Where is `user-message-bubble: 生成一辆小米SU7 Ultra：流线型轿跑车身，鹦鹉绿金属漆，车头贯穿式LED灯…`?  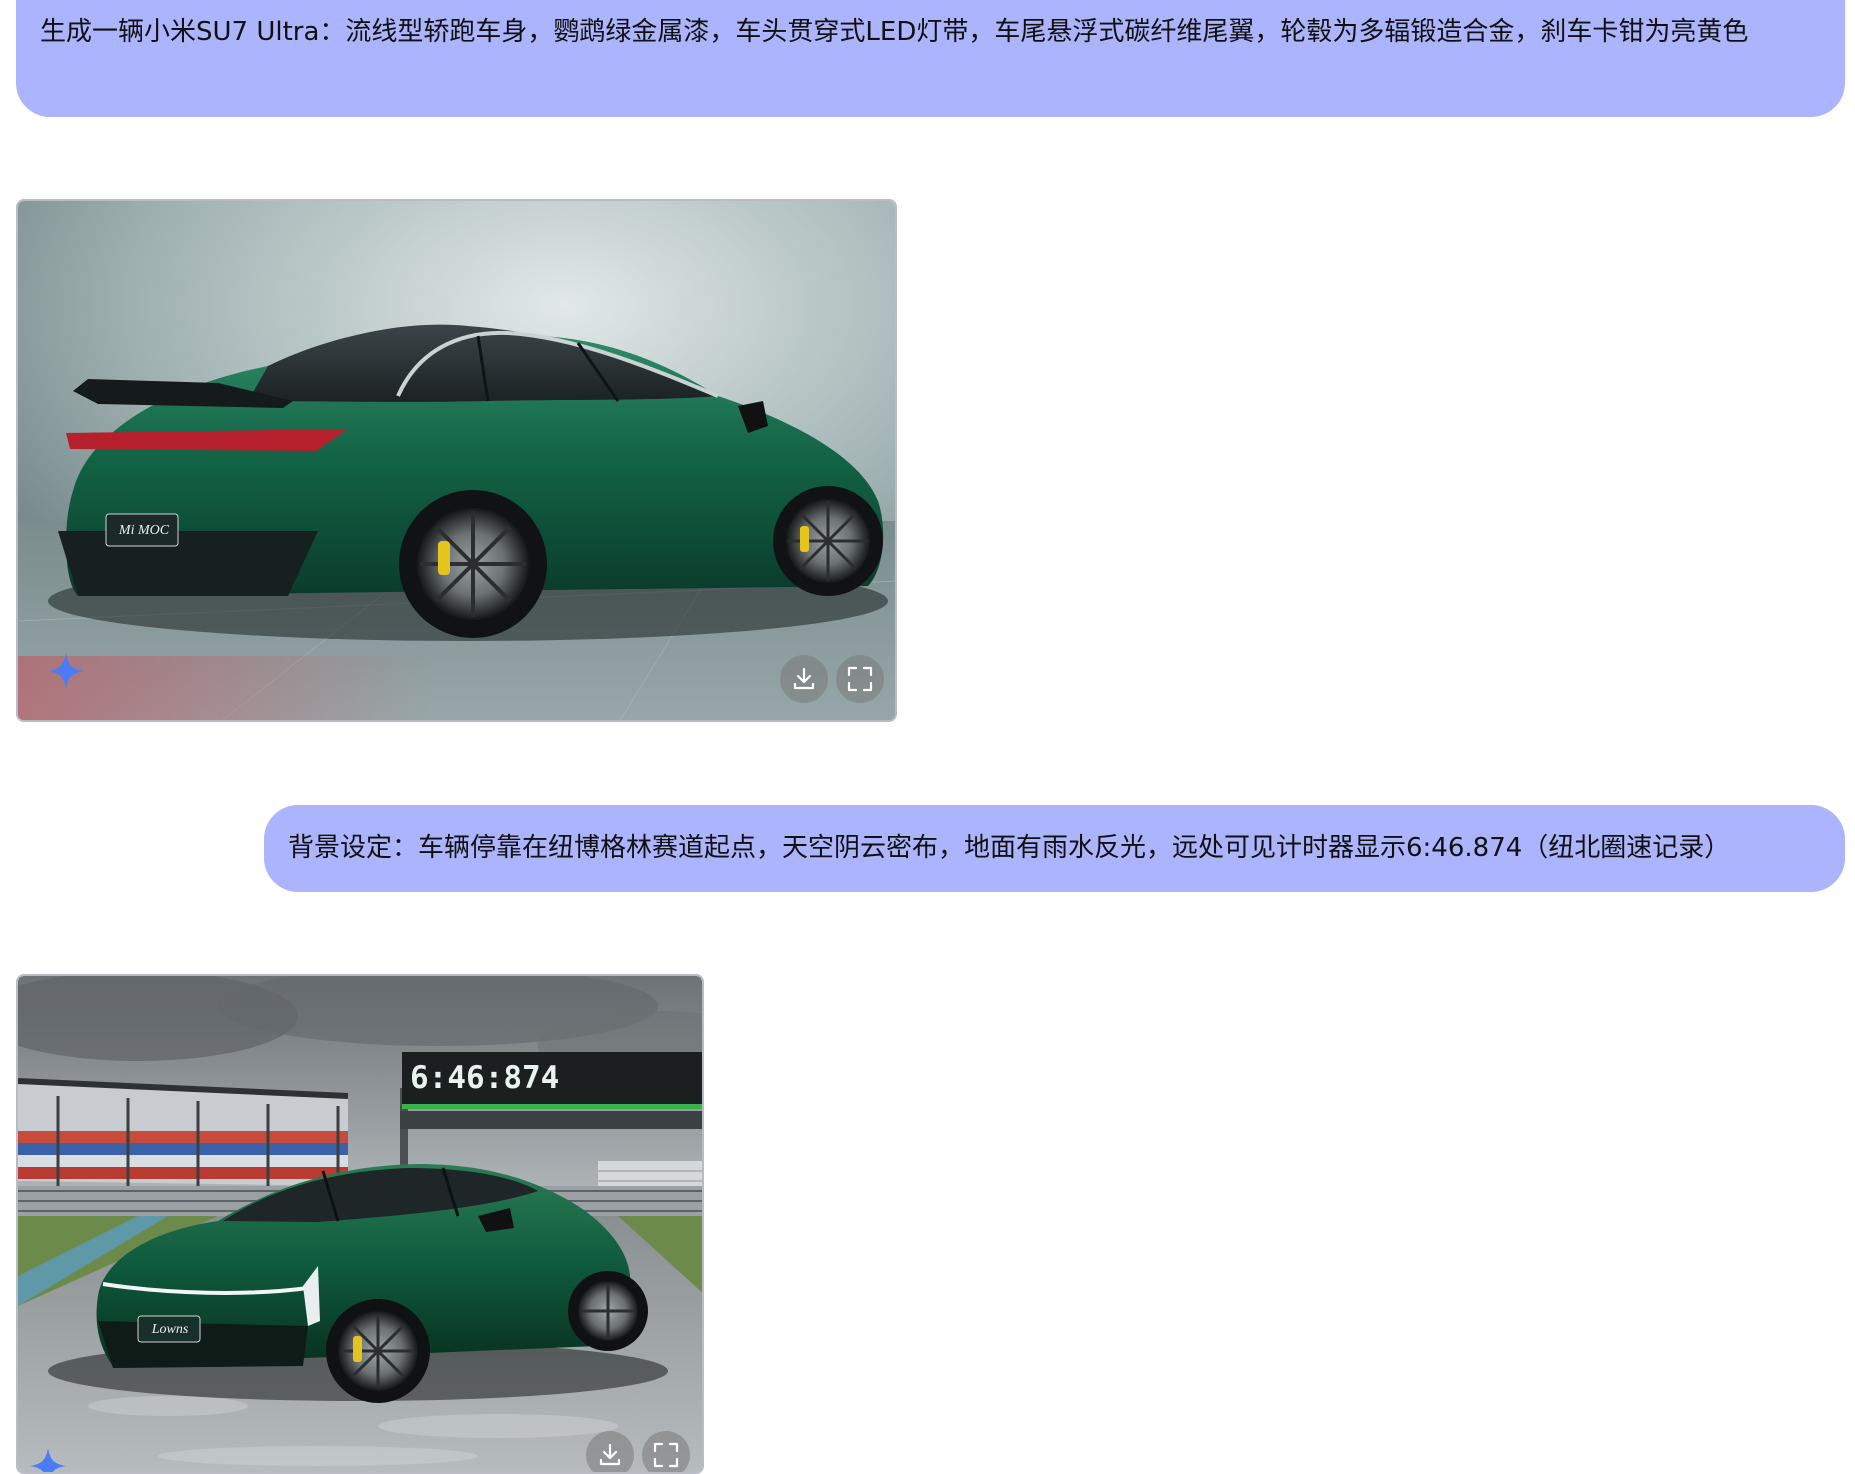
user-message-bubble: 生成一辆小米SU7 Ultra：流线型轿跑车身，鹦鹉绿金属漆，车头贯穿式LED灯… is located at coordinates (930, 58).